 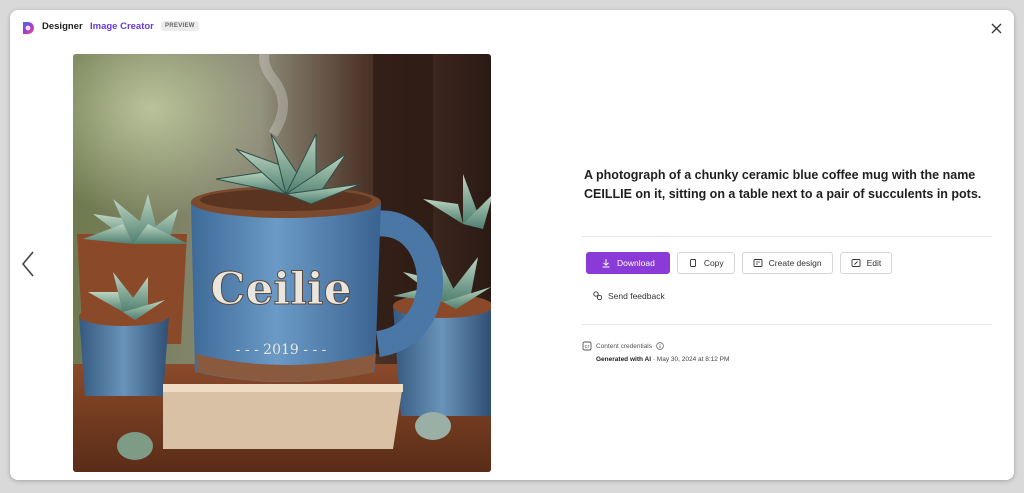 I want to click on prompt-divider, so click(x=787, y=236).